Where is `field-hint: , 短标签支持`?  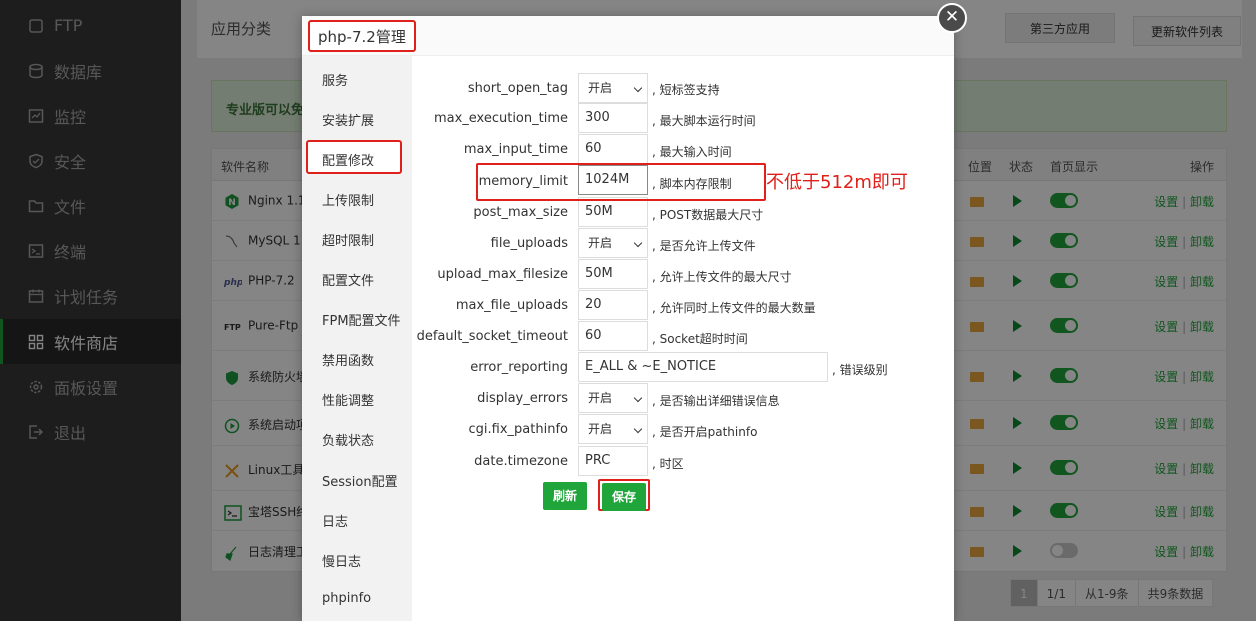
field-hint: , 短标签支持 is located at coordinates (686, 90).